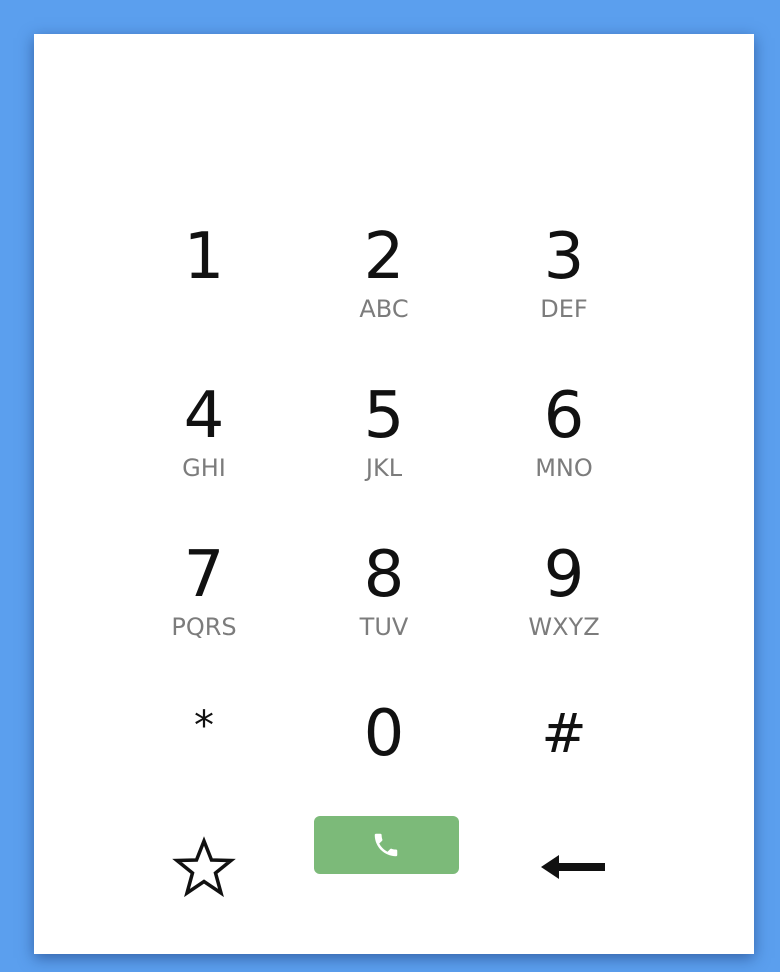  Describe the element at coordinates (204, 575) in the screenshot. I see `key-digit: 7` at that location.